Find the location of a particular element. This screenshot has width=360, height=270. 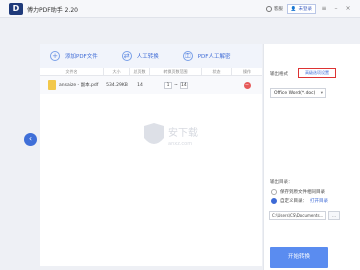

pdf-manual-button: ⚿ PDF人工解密 is located at coordinates (206, 56).